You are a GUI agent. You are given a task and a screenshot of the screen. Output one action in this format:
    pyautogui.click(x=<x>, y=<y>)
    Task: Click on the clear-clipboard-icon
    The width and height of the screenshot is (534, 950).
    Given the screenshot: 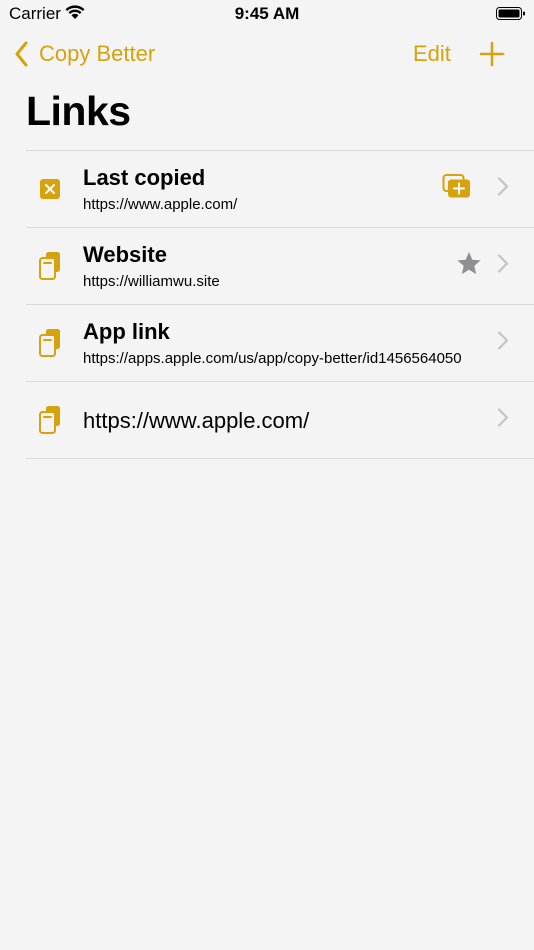 What is the action you would take?
    pyautogui.click(x=50, y=189)
    